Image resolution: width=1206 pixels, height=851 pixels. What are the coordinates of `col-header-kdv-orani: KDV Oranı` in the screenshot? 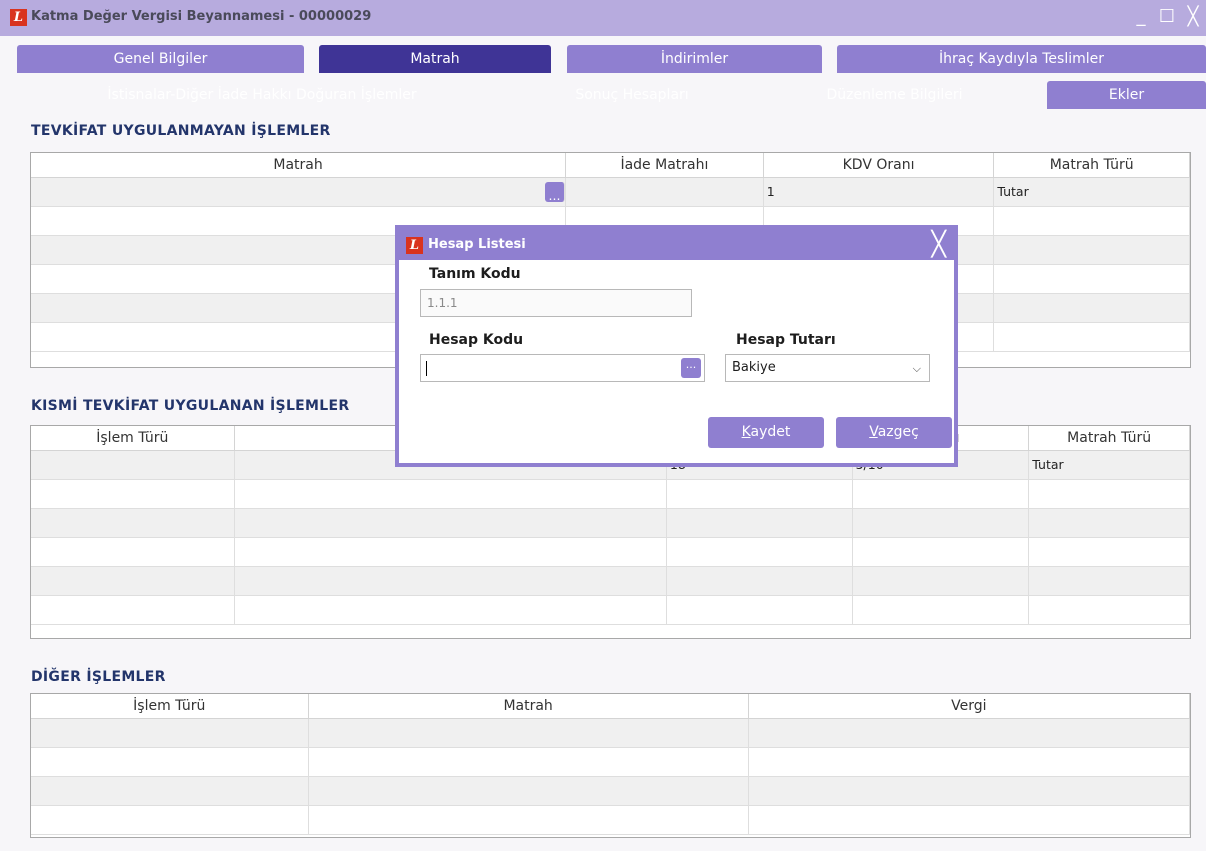 It's located at (879, 165).